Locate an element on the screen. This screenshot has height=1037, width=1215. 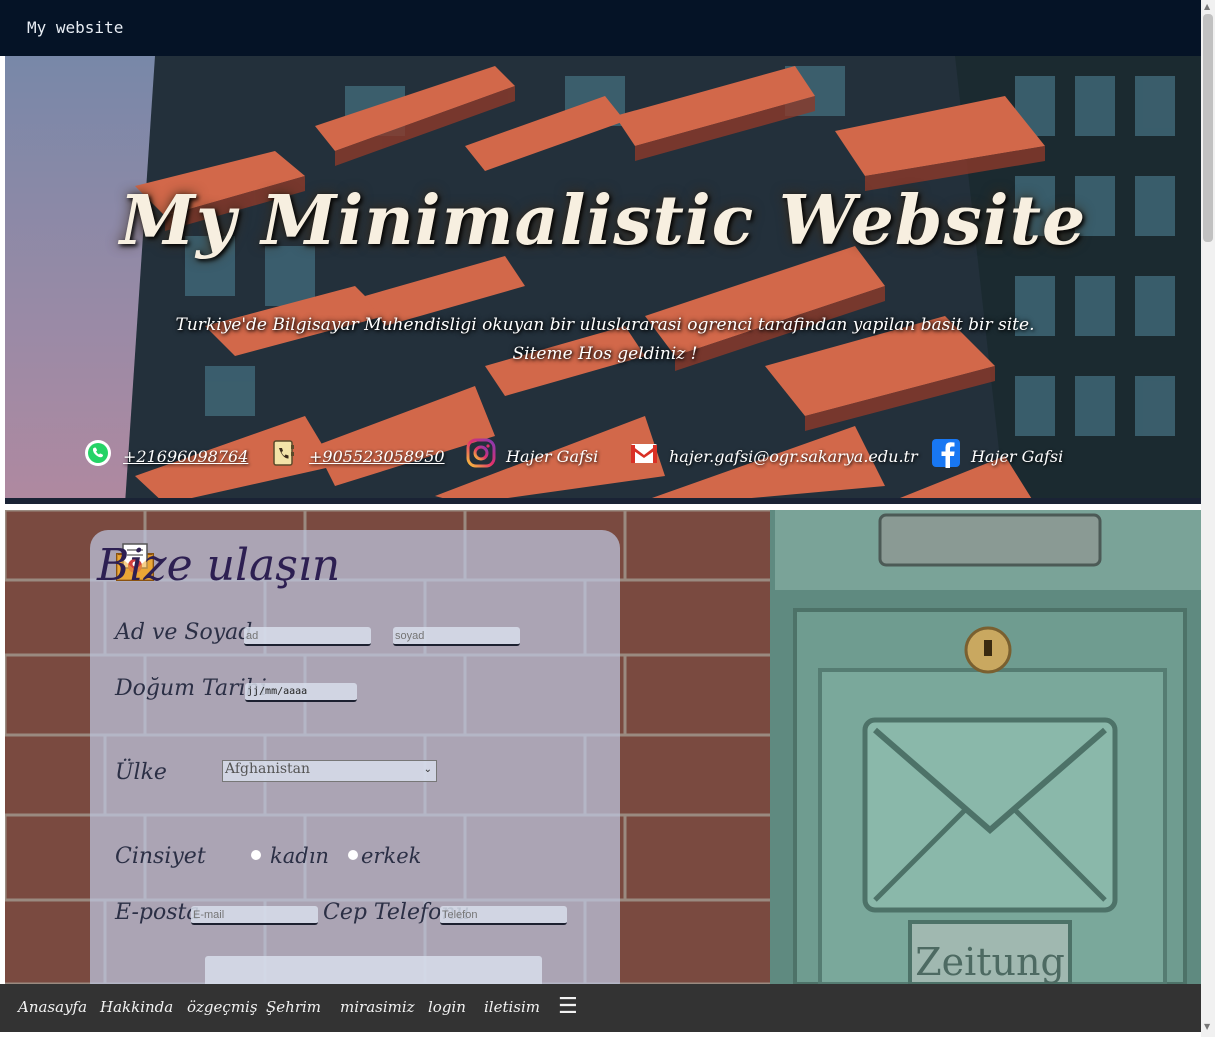
instagram-handle: Hajer Gafsi is located at coordinates (552, 457).